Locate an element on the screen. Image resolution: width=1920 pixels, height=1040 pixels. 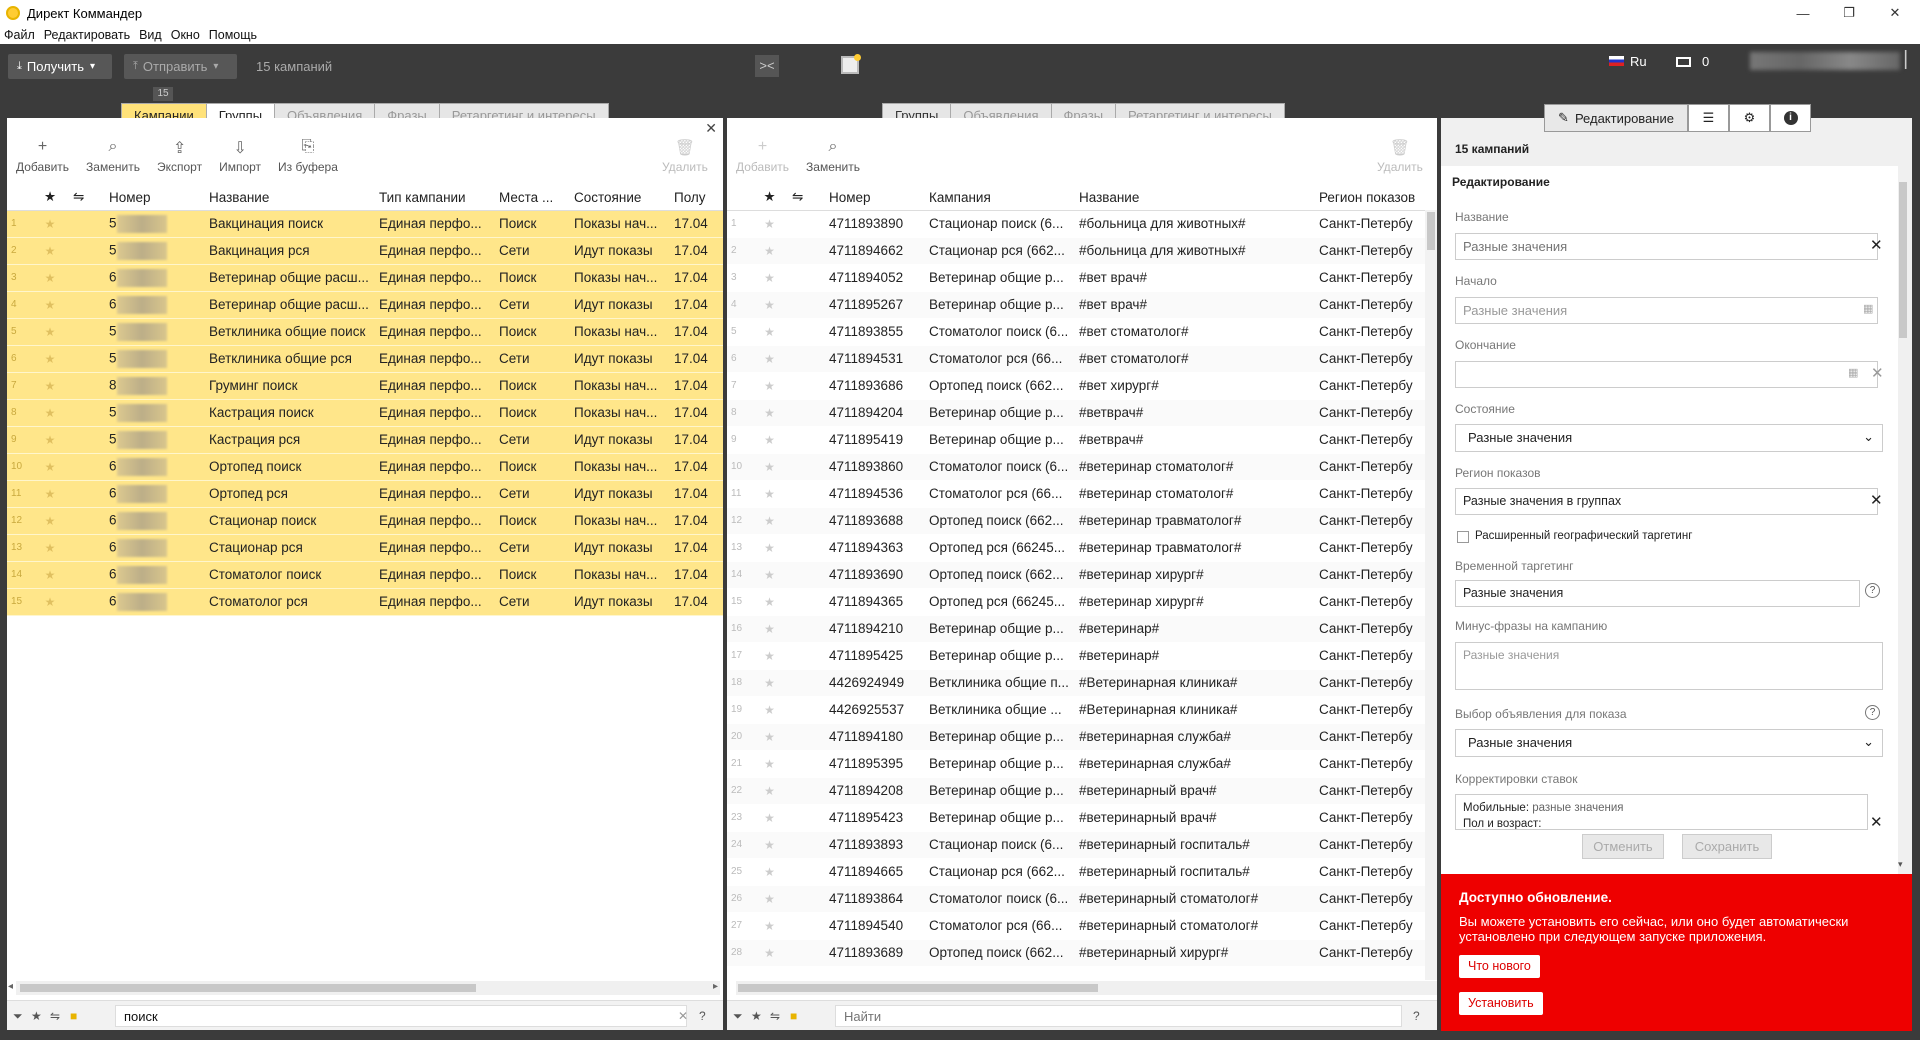
notes-icon is located at coordinates (851, 64).